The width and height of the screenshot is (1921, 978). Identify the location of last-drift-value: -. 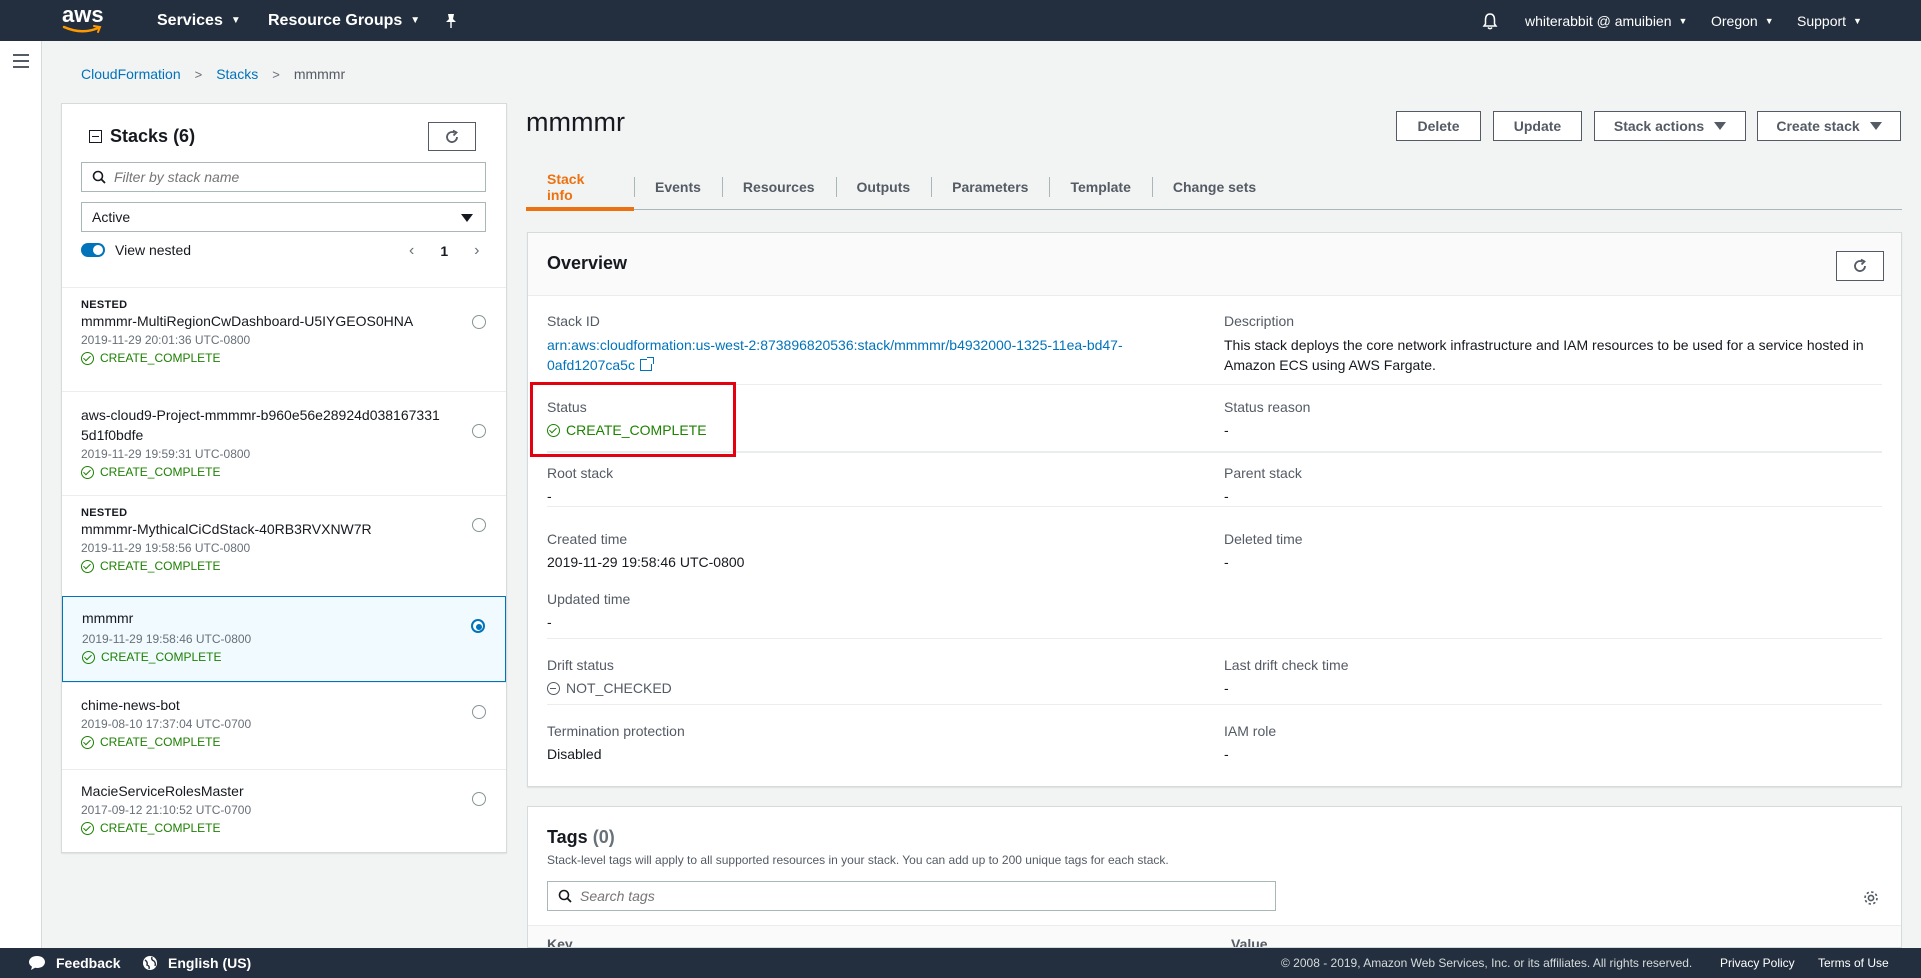
(1226, 688).